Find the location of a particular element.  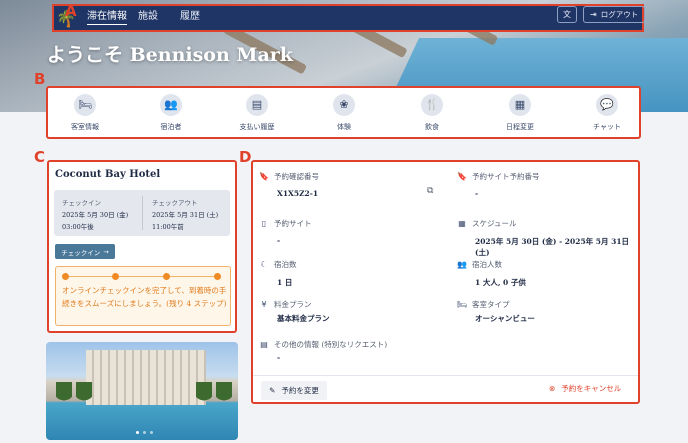

other-info-value: - is located at coordinates (279, 357).